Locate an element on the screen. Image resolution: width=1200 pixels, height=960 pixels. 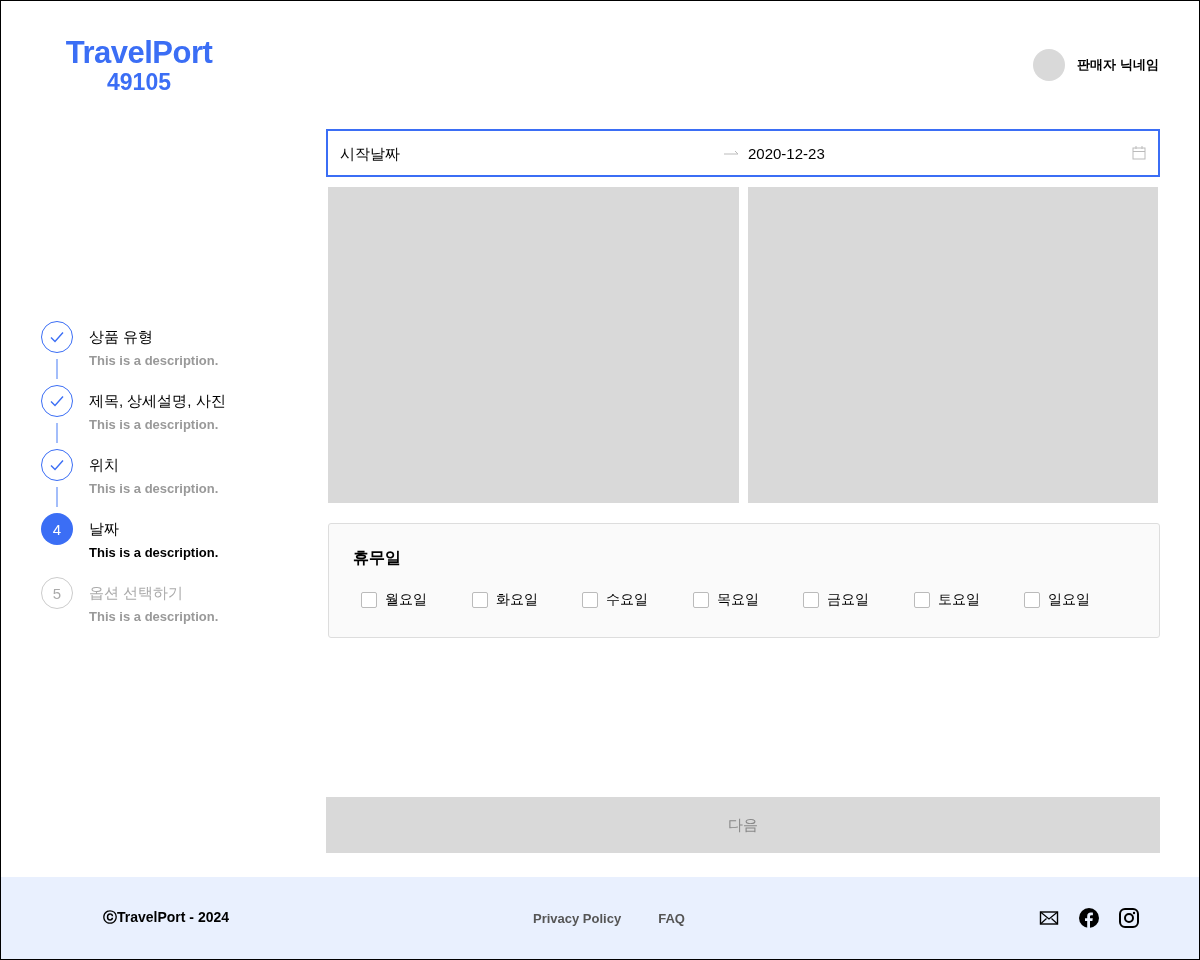
checkbox-label: 목요일 is located at coordinates (737, 600).